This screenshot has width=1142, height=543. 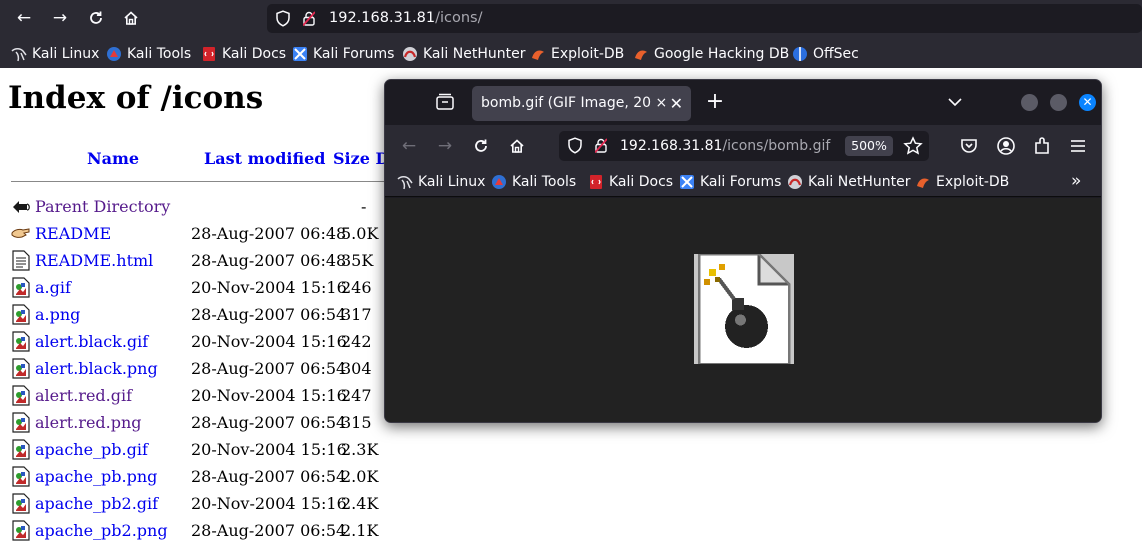 I want to click on more-bookmarks-chevron-icon: », so click(x=1076, y=181).